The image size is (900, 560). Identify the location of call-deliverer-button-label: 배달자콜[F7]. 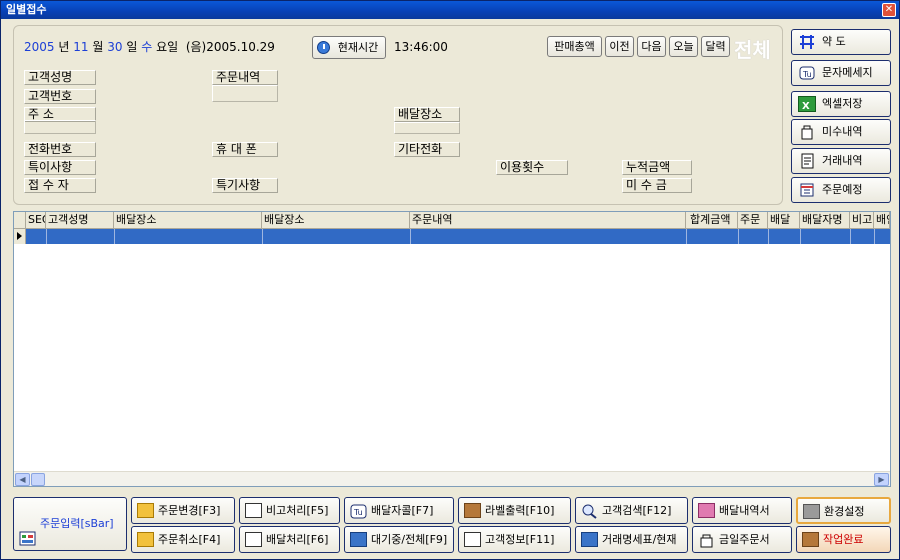
(402, 510).